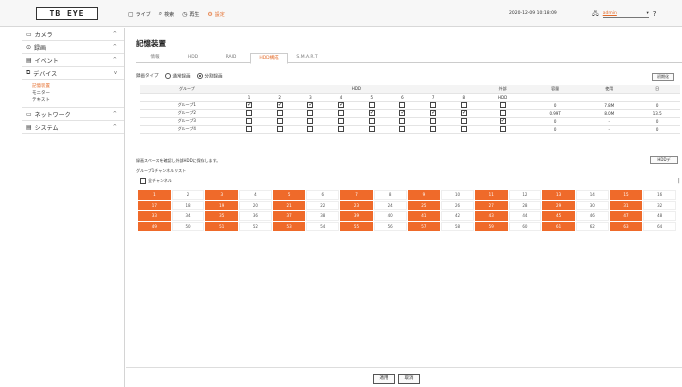 This screenshot has width=682, height=387. What do you see at coordinates (595, 14) in the screenshot?
I see `computer-icon: 🖧` at bounding box center [595, 14].